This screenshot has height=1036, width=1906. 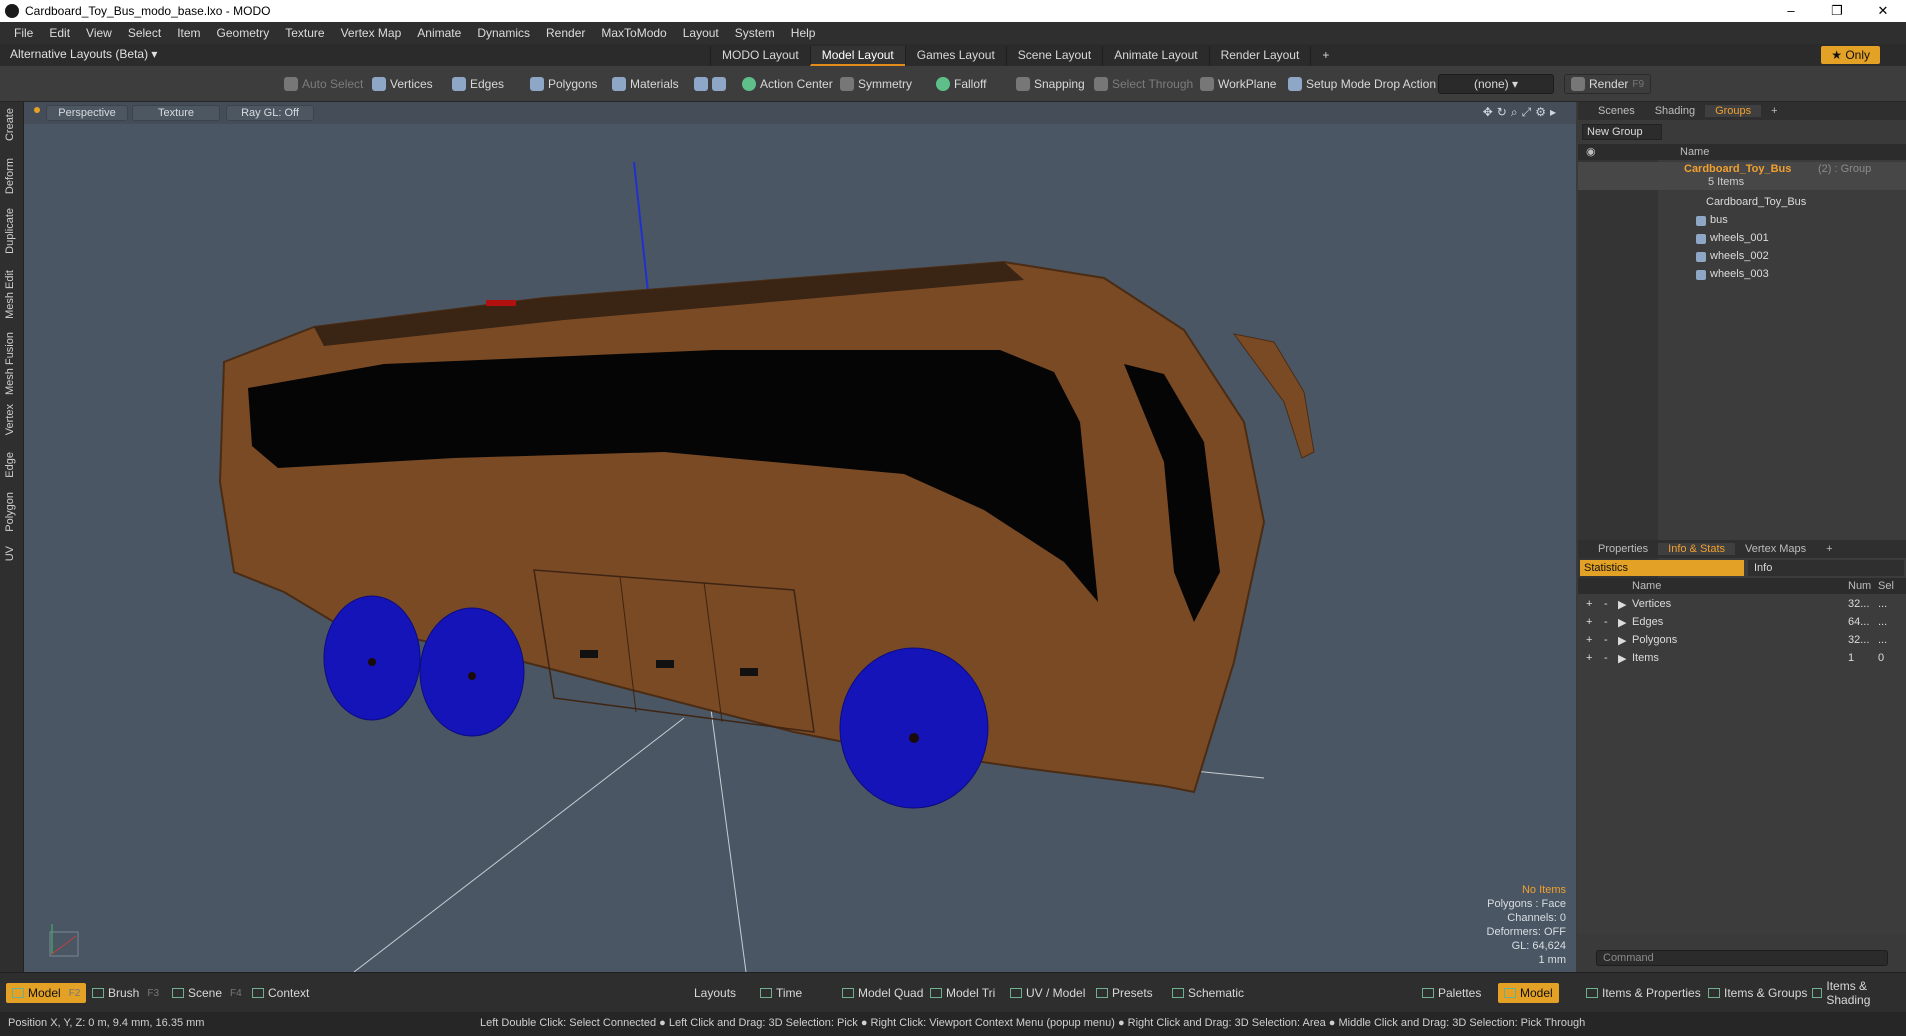 I want to click on raygl-dropdown: Ray GL: Off, so click(x=270, y=113).